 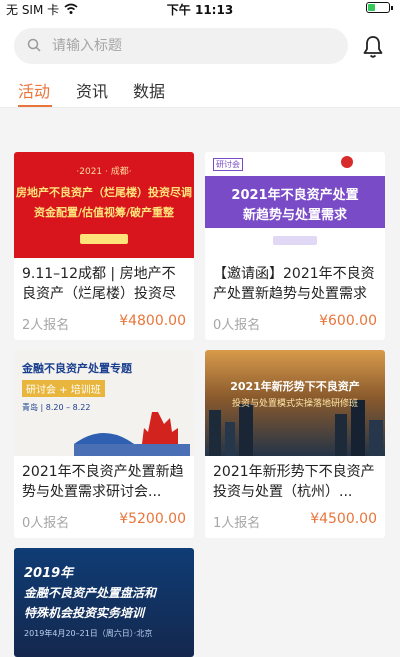 I want to click on event-title: 【邀请函】2021年不良资产处置新趋势与处置需求, so click(x=294, y=284).